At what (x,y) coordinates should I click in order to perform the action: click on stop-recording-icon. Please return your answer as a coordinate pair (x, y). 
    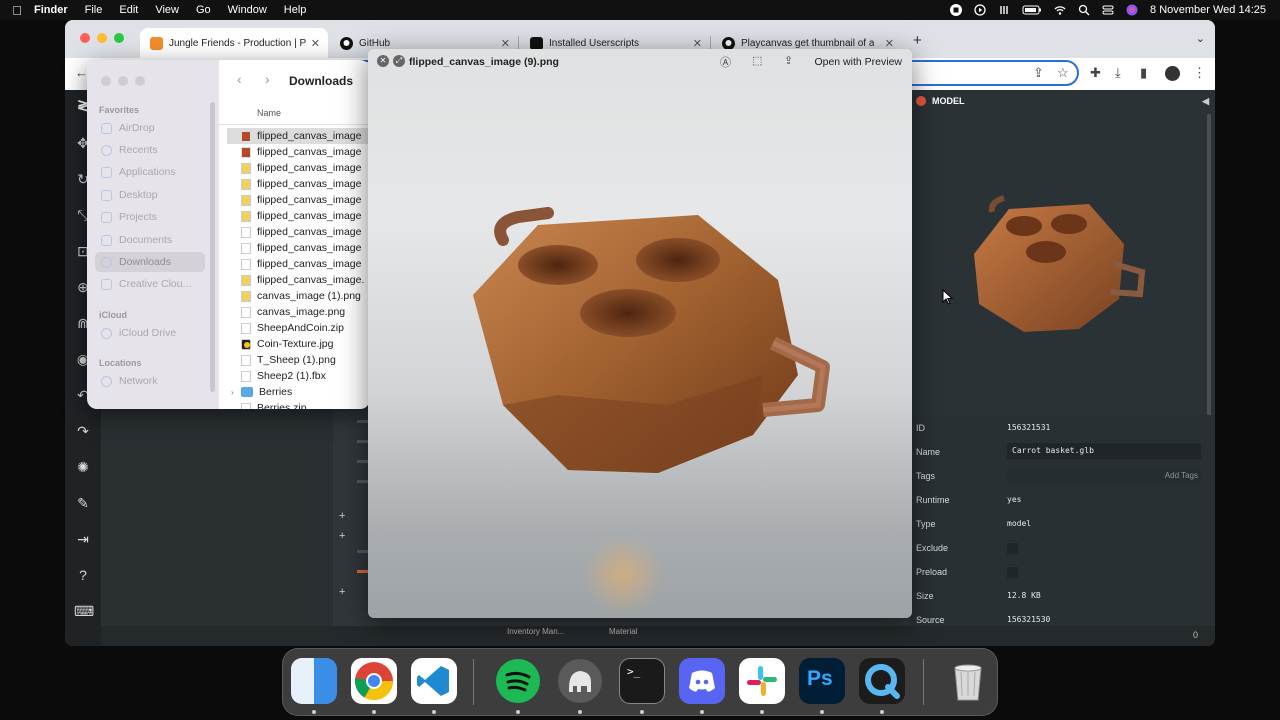
    Looking at the image, I should click on (956, 10).